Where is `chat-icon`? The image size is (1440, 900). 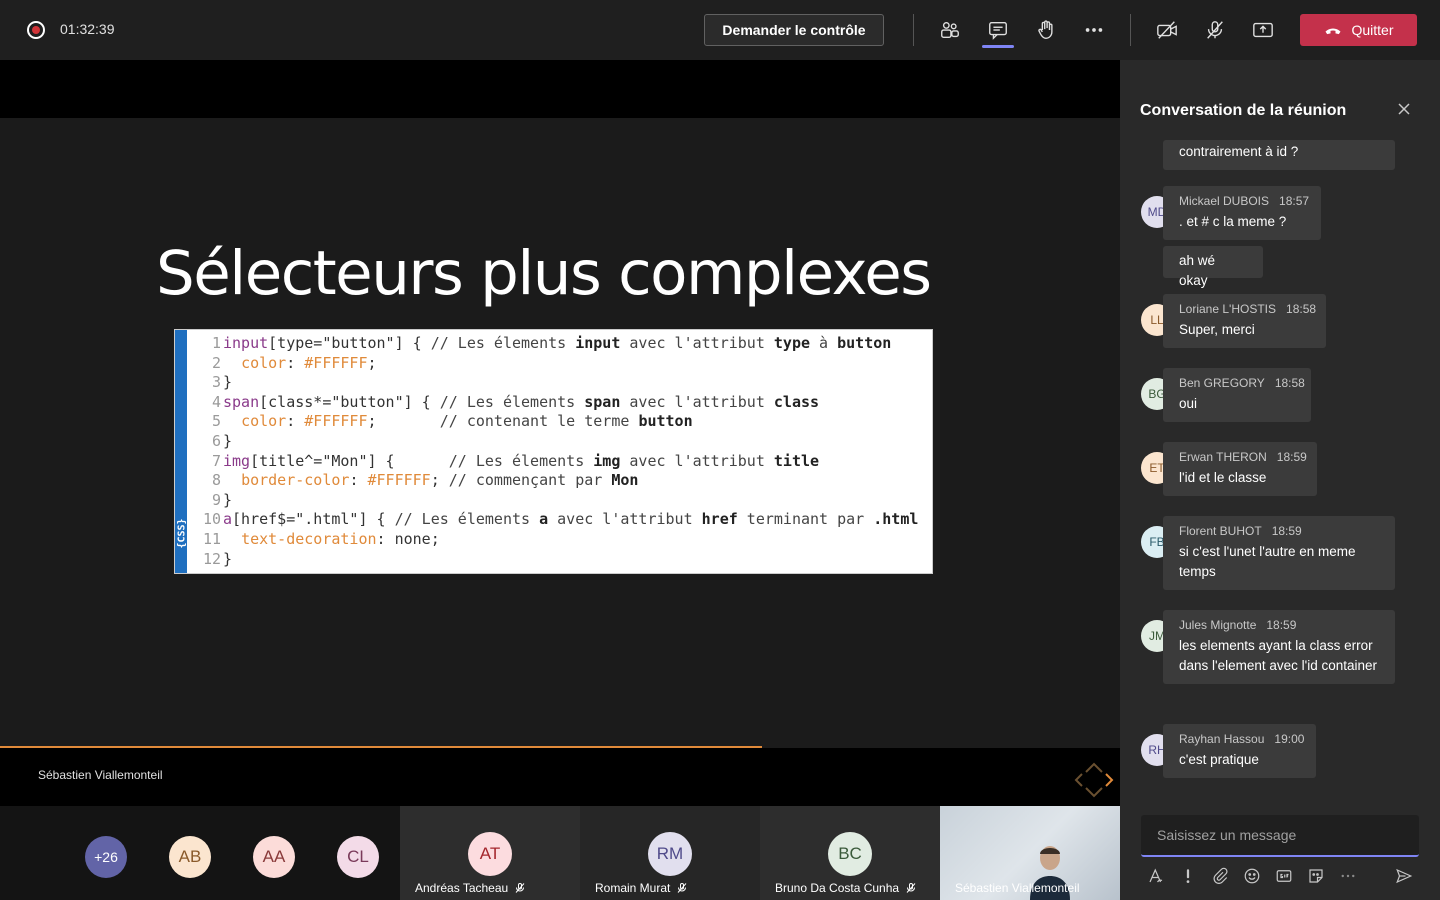 chat-icon is located at coordinates (998, 30).